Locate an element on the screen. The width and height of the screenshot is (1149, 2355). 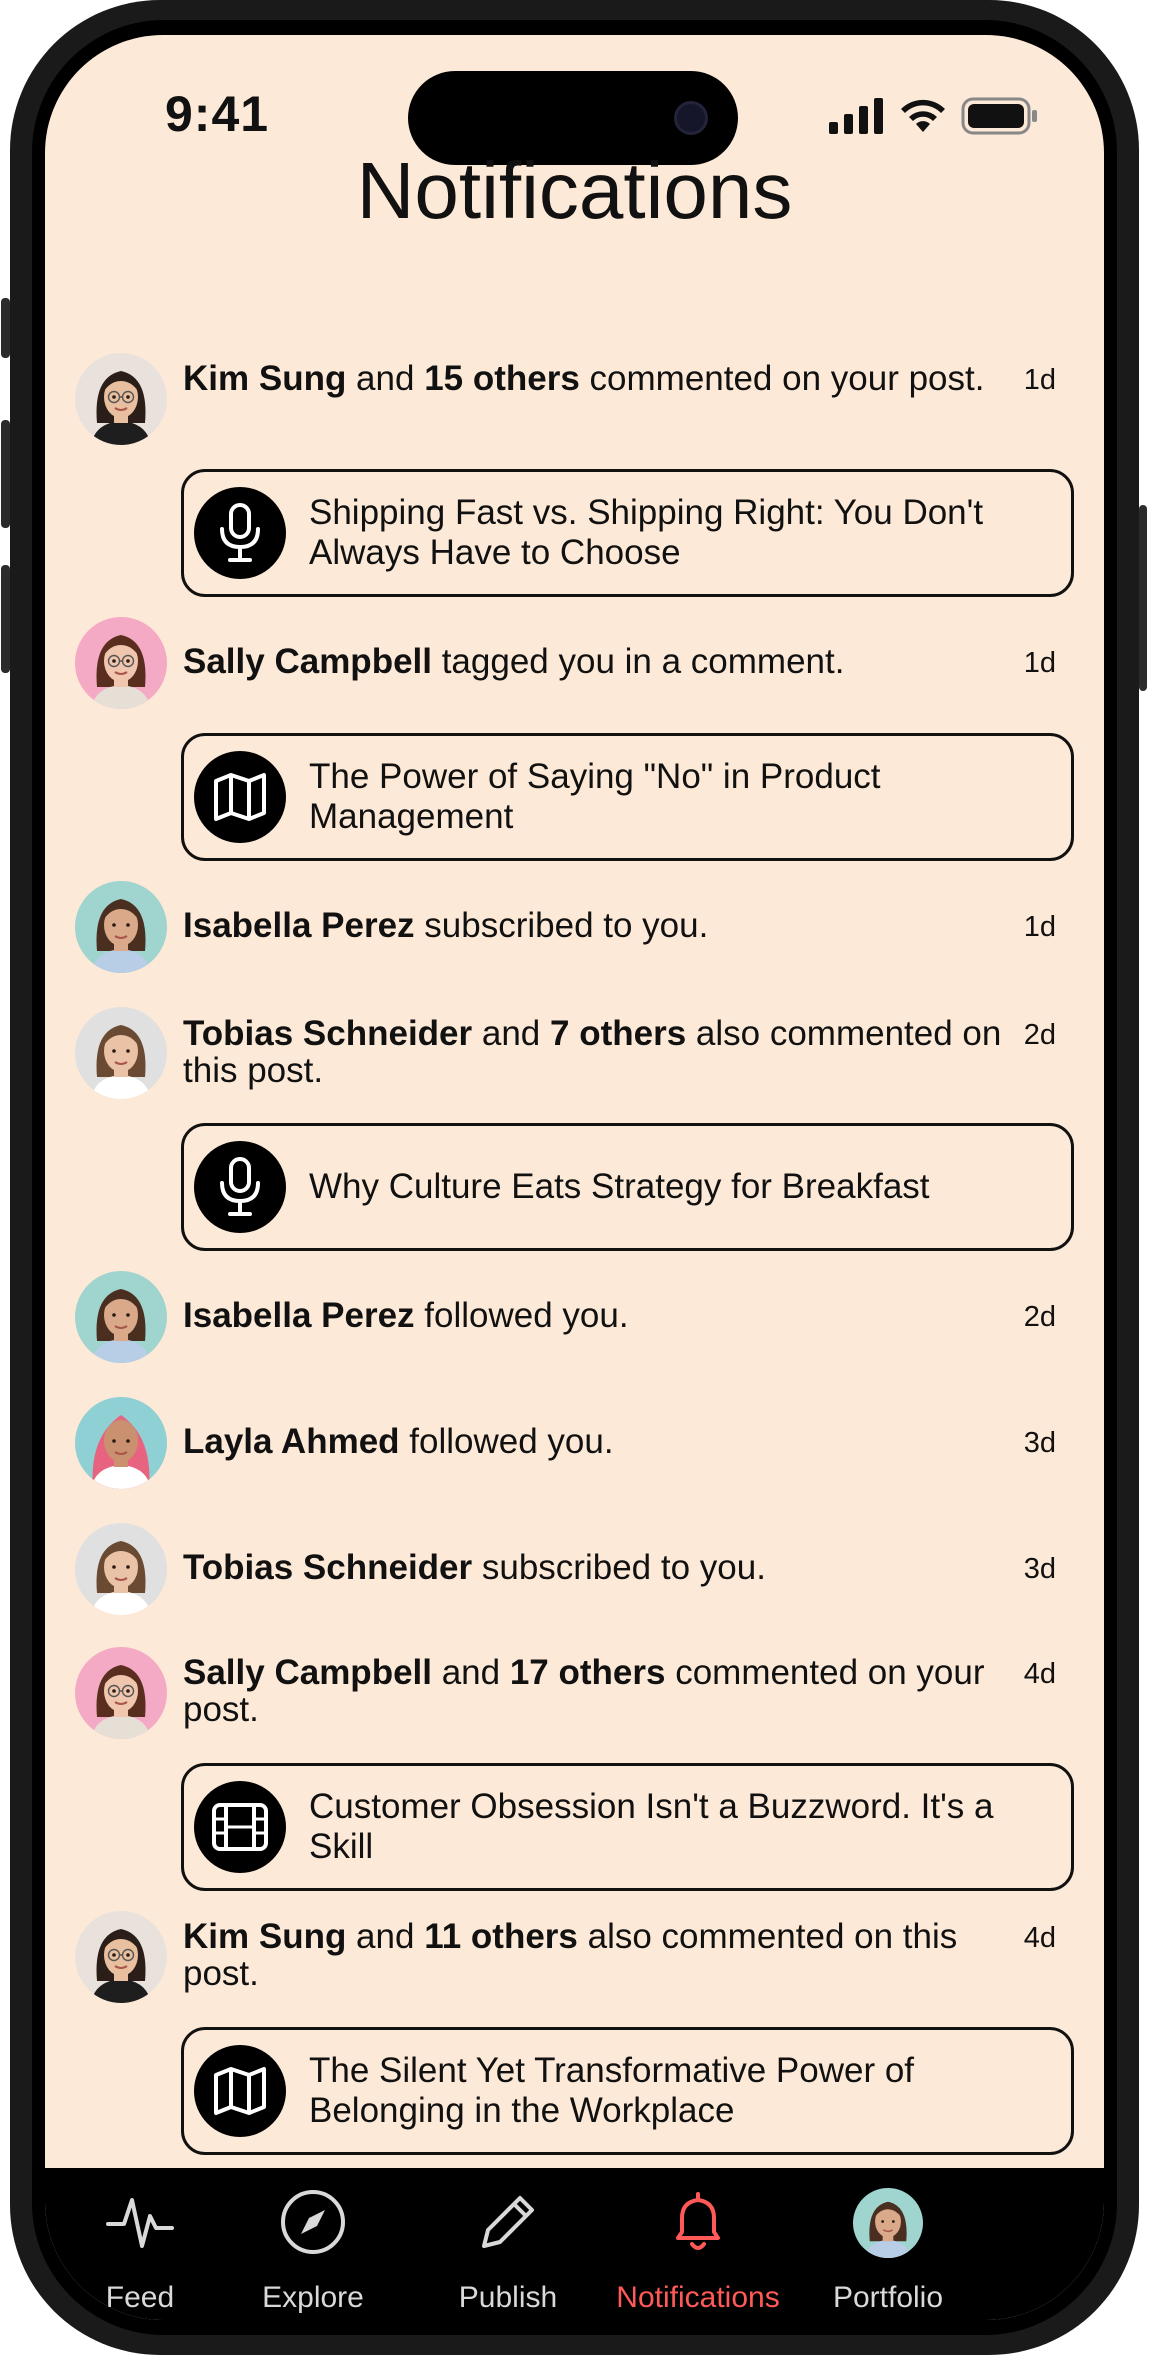
tab-notifications: Notifications is located at coordinates (698, 2244).